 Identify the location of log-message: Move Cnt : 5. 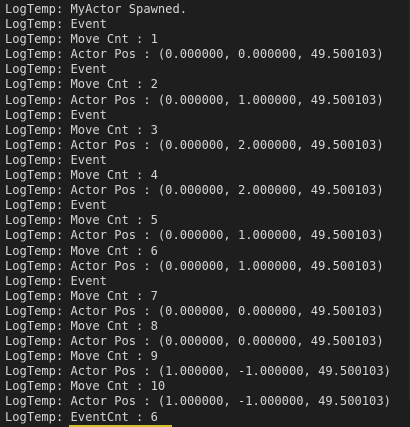
(114, 220).